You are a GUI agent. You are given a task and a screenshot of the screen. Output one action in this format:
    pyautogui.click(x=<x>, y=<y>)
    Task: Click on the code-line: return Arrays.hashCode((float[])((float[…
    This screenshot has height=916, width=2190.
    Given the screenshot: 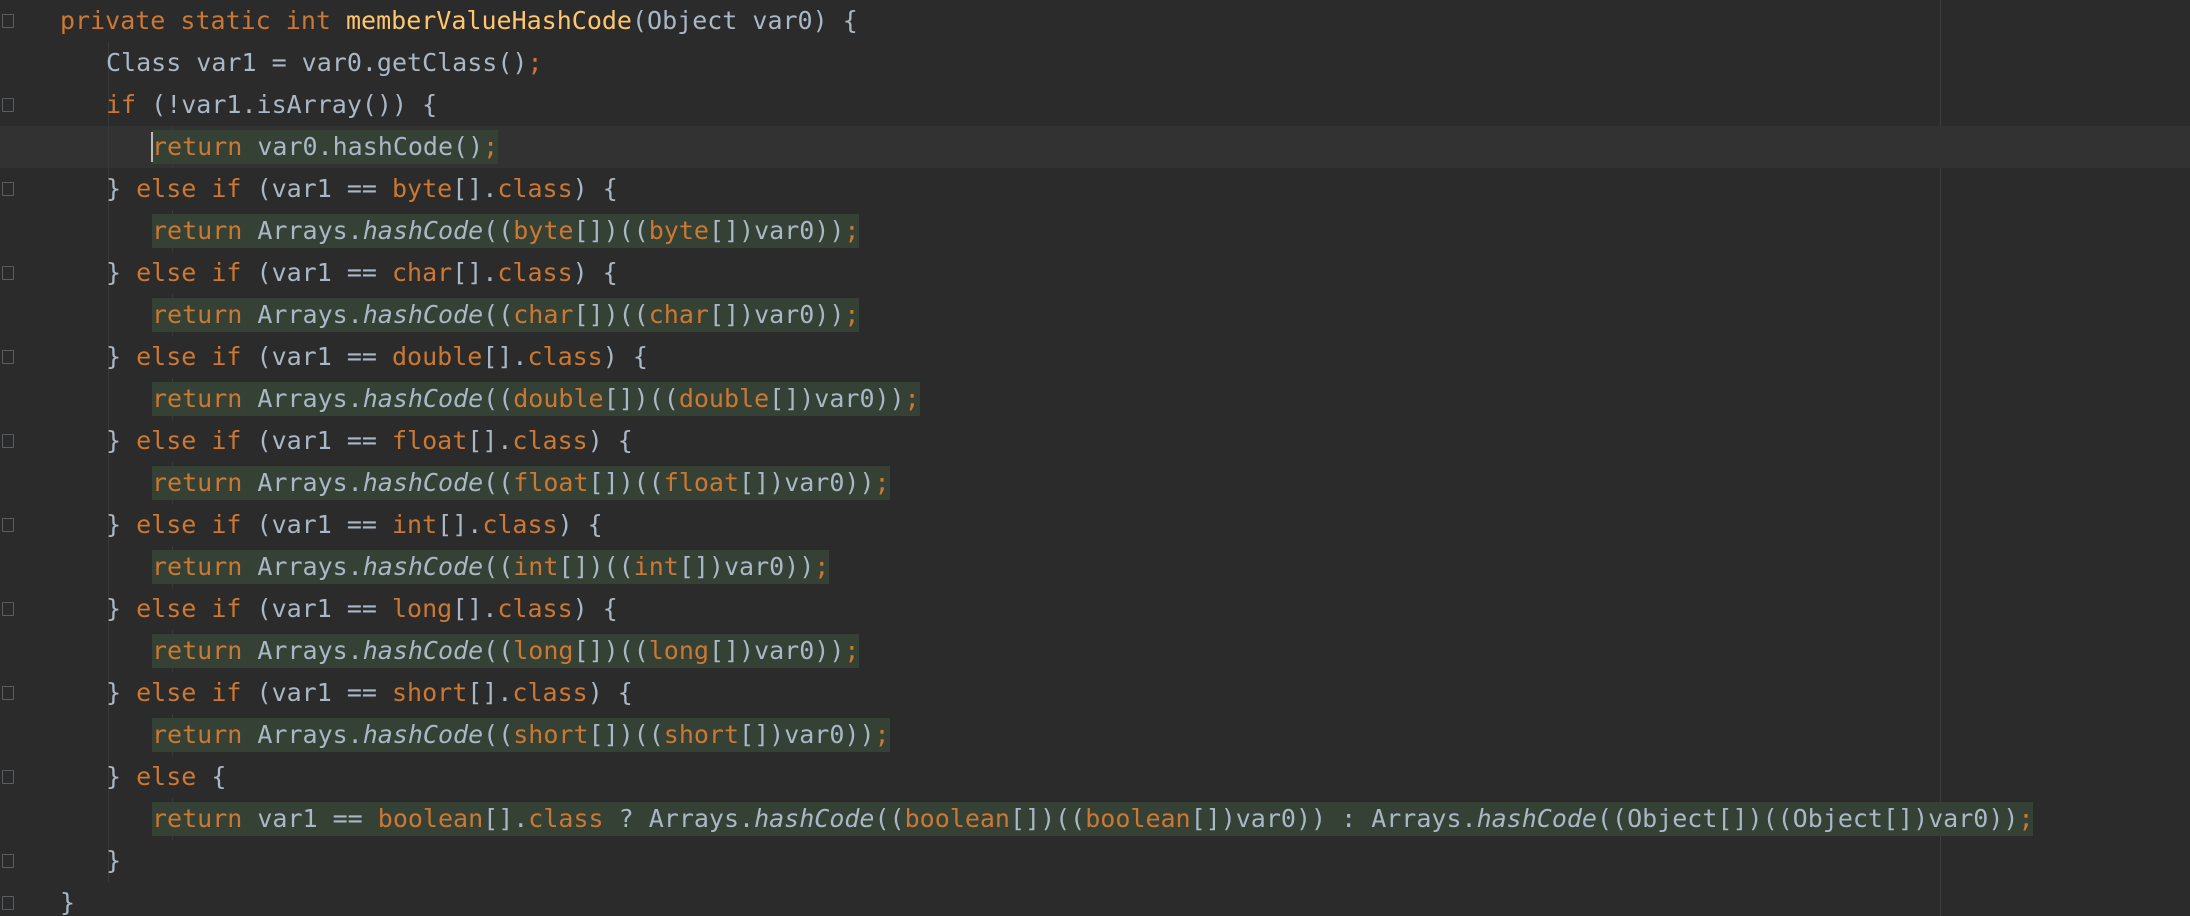 What is the action you would take?
    pyautogui.click(x=1095, y=483)
    